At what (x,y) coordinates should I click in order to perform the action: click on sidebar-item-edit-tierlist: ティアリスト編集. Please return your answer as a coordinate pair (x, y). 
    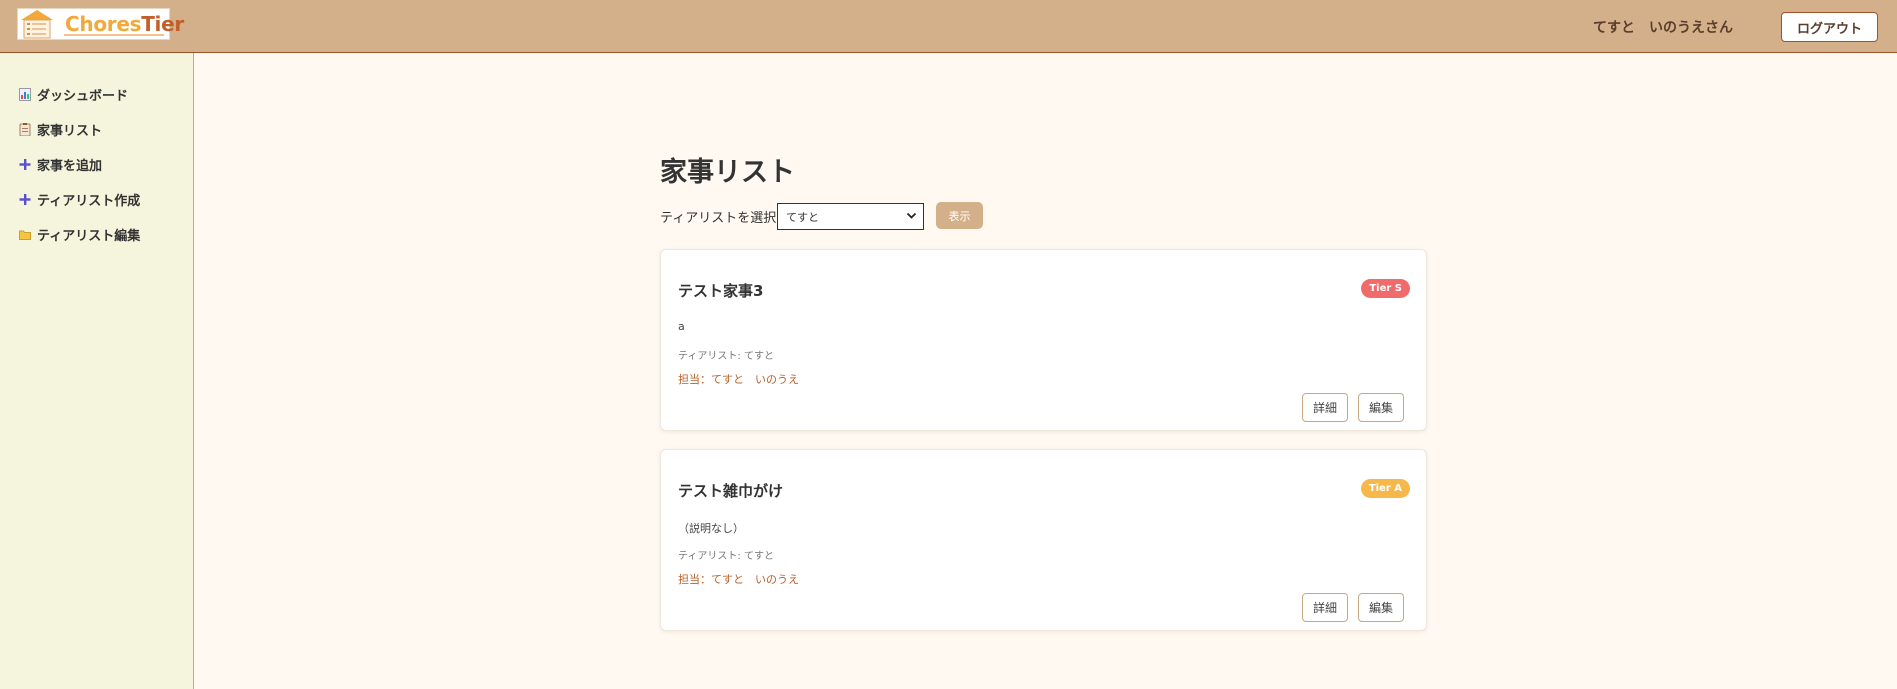
    Looking at the image, I should click on (79, 234).